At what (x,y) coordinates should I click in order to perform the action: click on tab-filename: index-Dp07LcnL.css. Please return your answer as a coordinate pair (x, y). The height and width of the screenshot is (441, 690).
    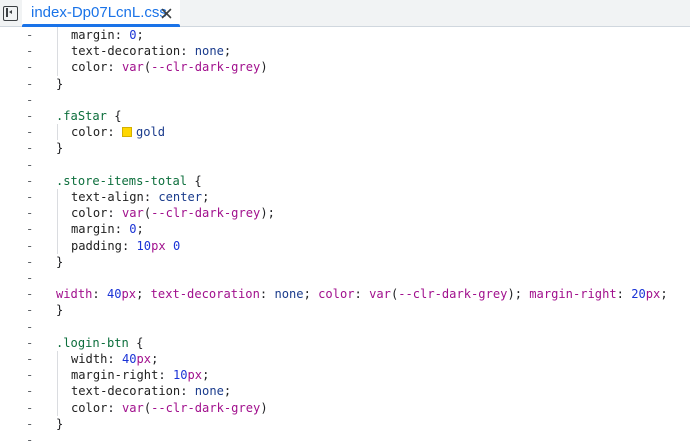
    Looking at the image, I should click on (99, 13).